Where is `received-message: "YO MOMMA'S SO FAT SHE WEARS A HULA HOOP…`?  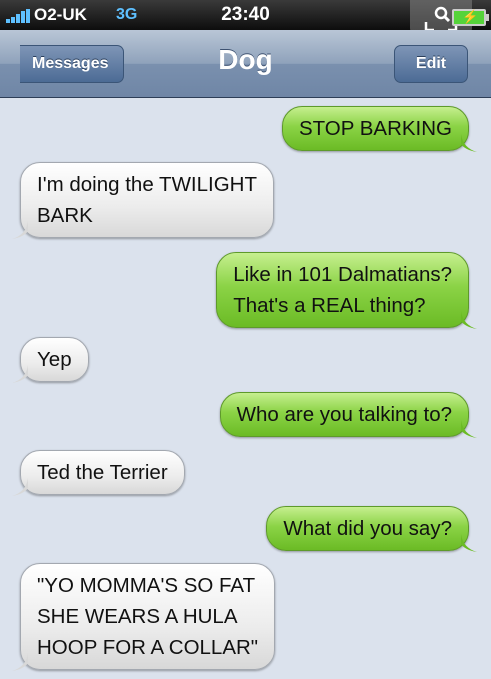 received-message: "YO MOMMA'S SO FAT SHE WEARS A HULA HOOP… is located at coordinates (144, 617).